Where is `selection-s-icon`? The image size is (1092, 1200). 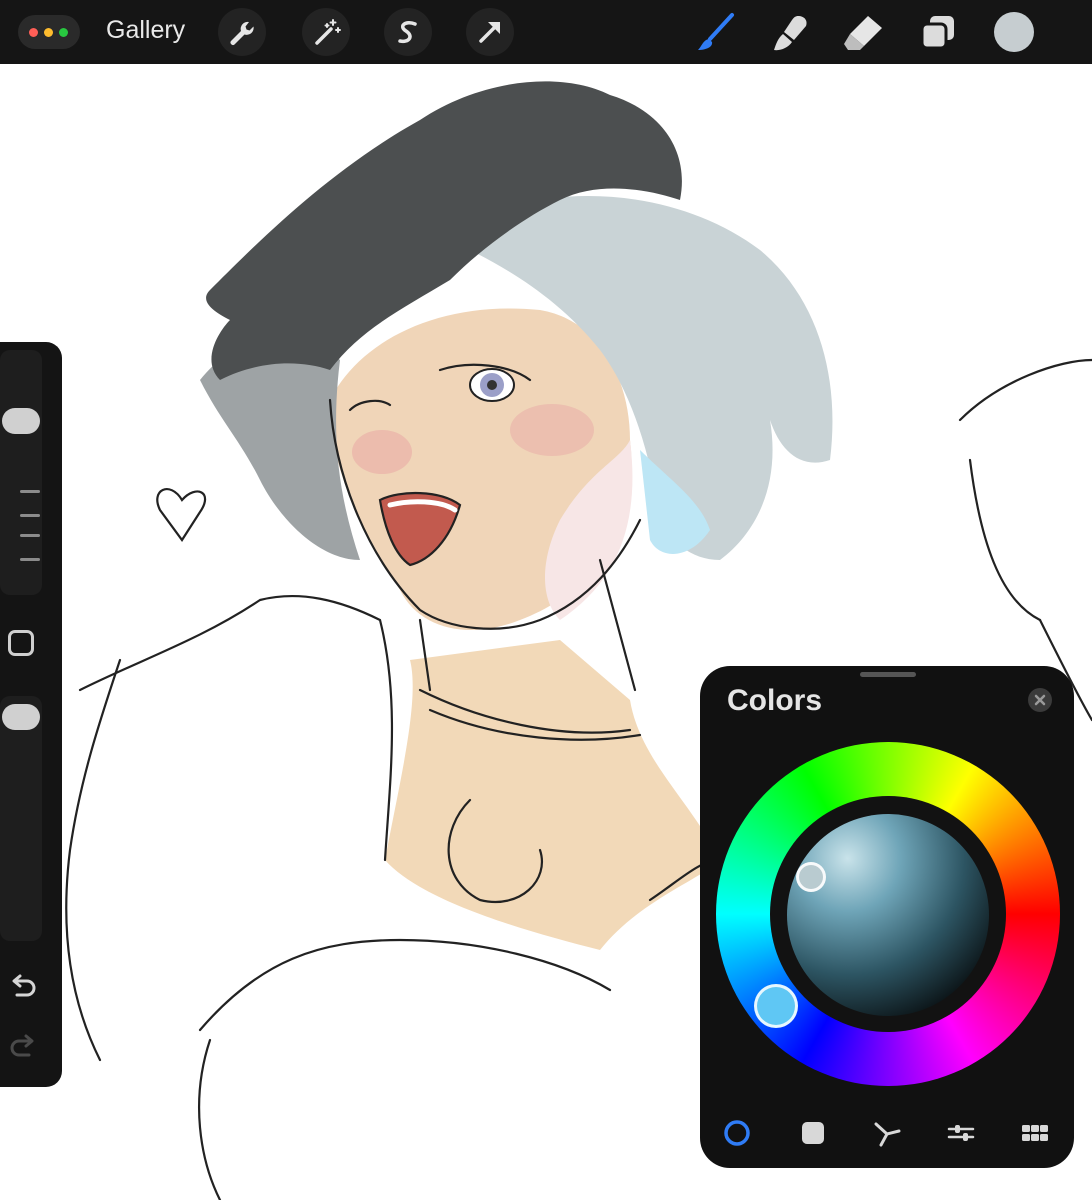 selection-s-icon is located at coordinates (407, 32).